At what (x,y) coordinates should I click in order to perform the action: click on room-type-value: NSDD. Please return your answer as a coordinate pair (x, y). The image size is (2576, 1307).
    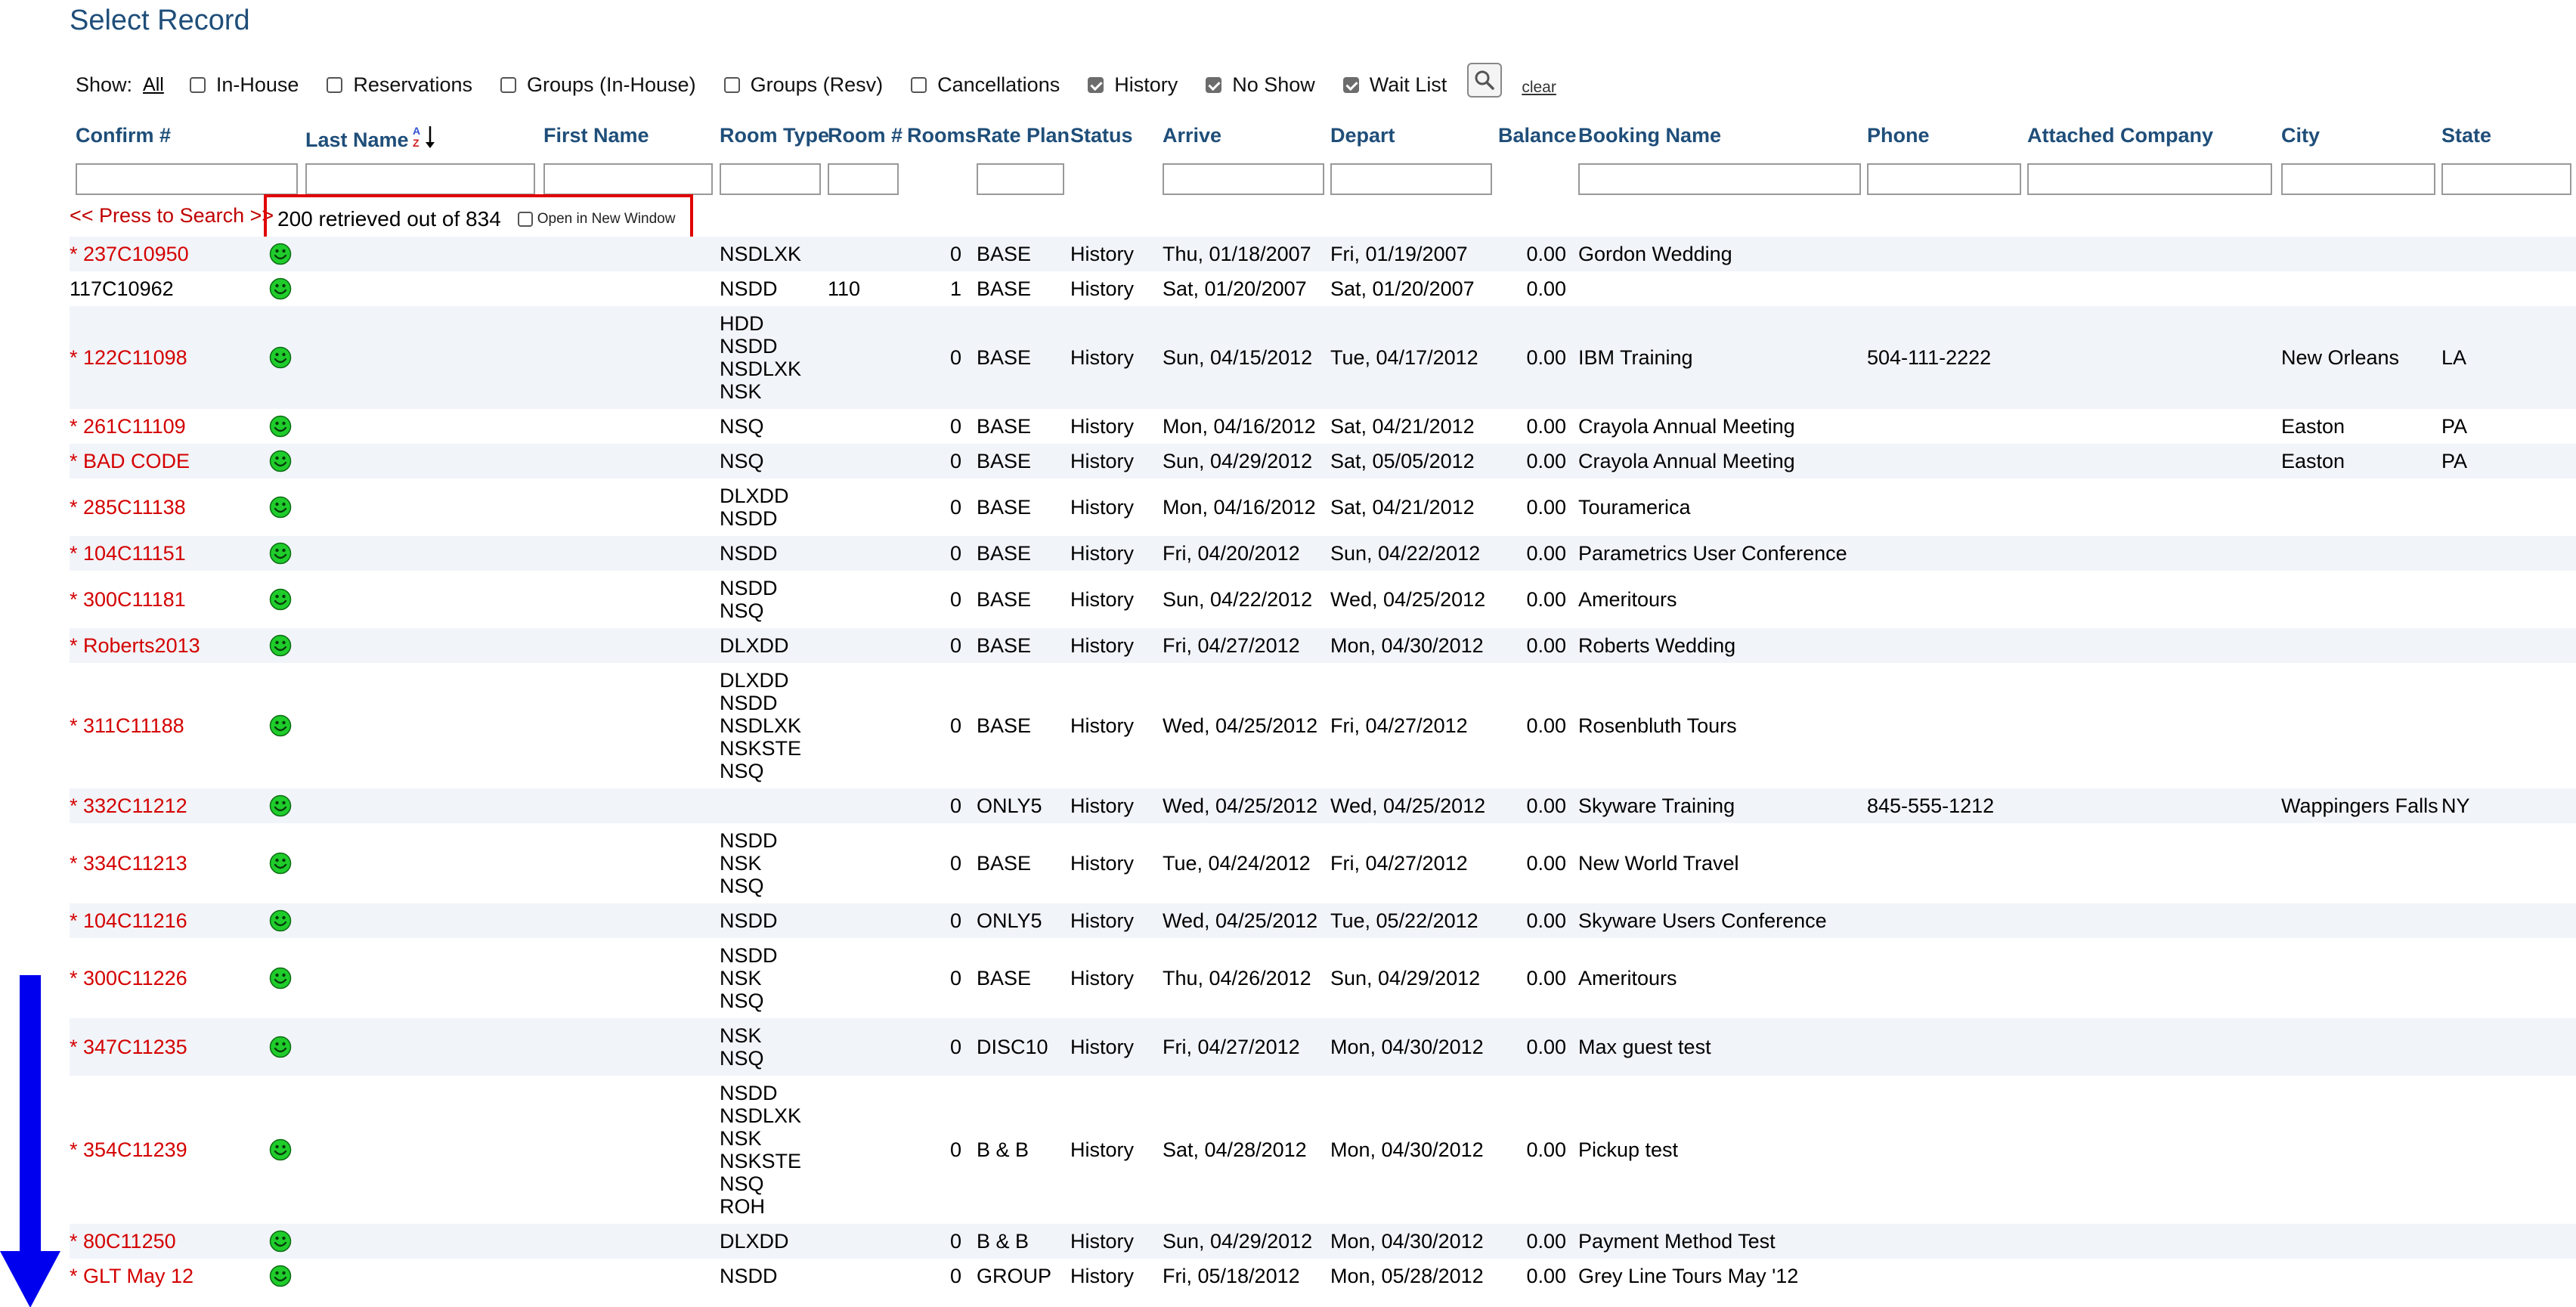
    Looking at the image, I should click on (749, 518).